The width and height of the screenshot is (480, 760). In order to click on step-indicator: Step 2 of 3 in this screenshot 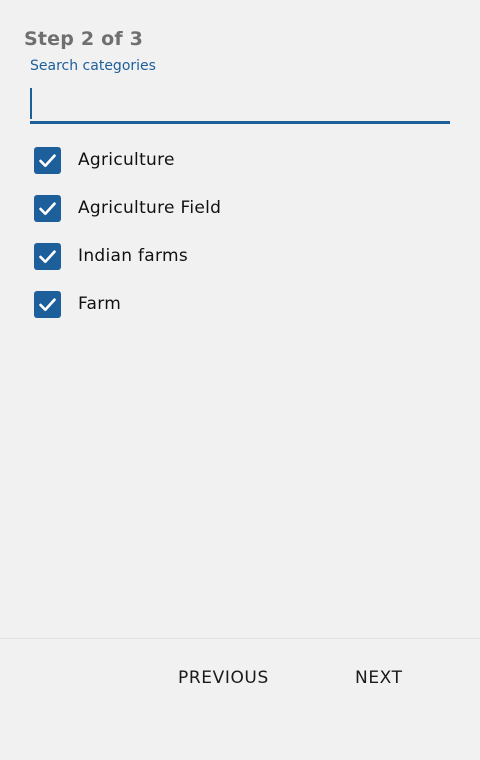, I will do `click(84, 39)`.